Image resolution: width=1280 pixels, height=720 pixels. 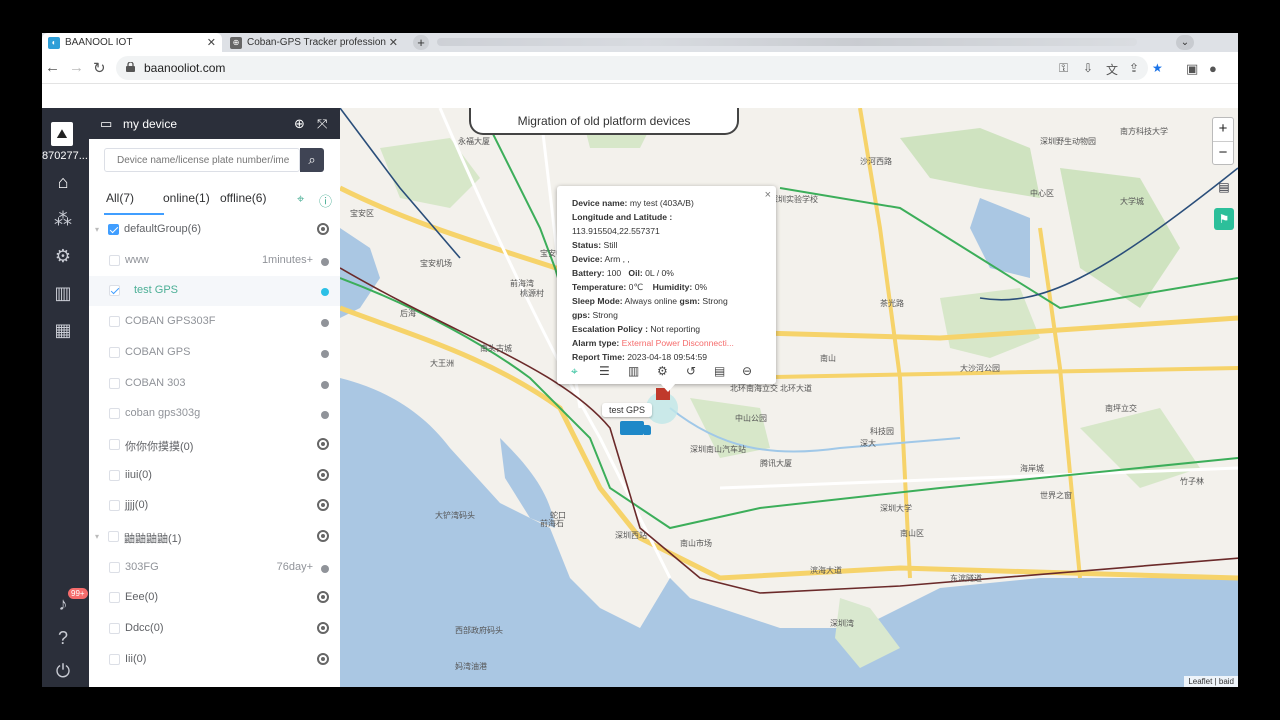 I want to click on history-icon: ↺, so click(x=691, y=371).